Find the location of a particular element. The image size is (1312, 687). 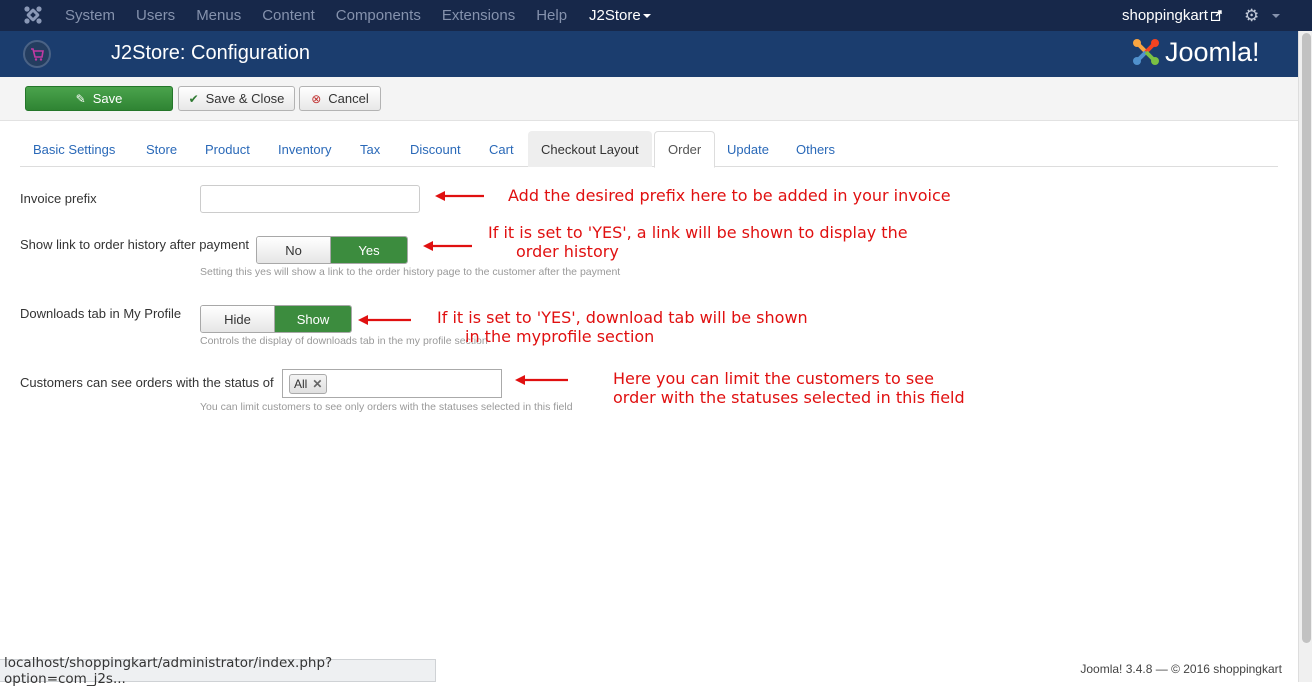

external-link-icon is located at coordinates (1216, 15).